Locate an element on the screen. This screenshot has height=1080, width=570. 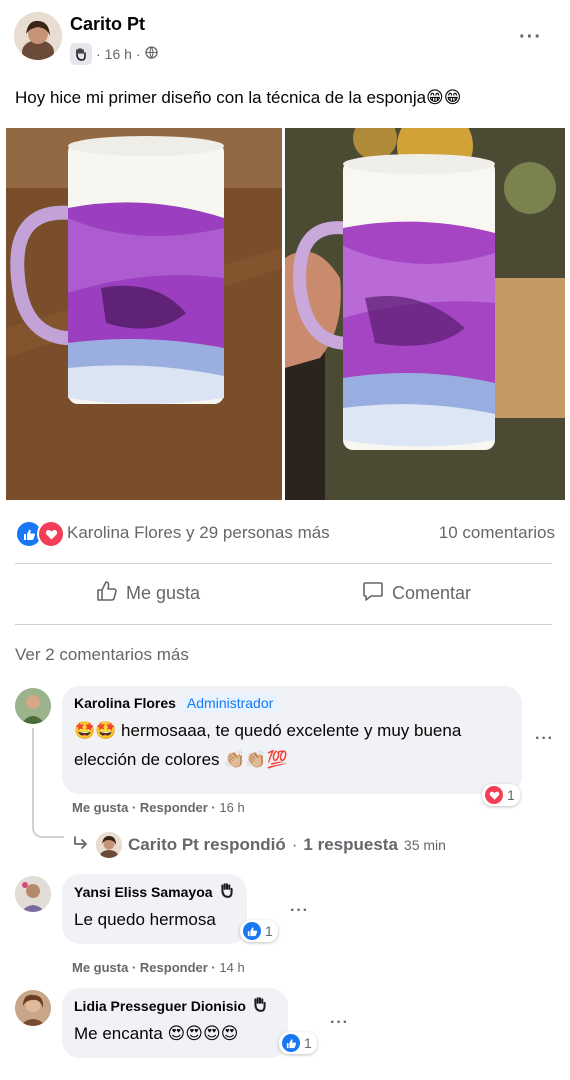
comment-author-row: Yansi Eliss Samayoa is located at coordinates (154, 891).